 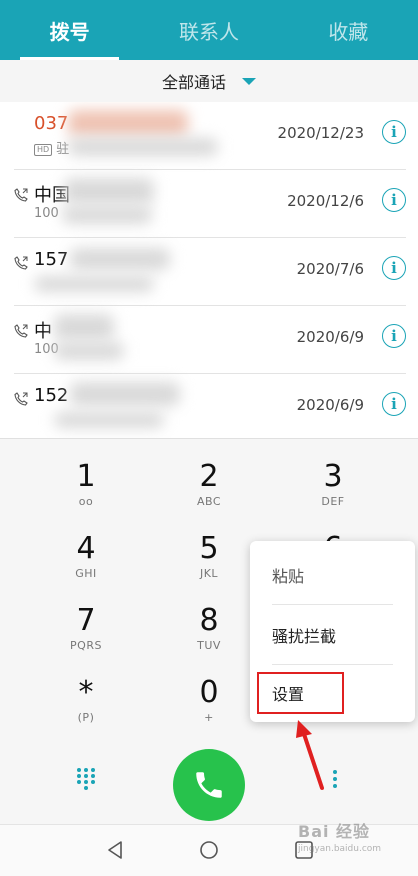 I want to click on call-log-row: 中国 100 2020/12/6 i, so click(x=210, y=204).